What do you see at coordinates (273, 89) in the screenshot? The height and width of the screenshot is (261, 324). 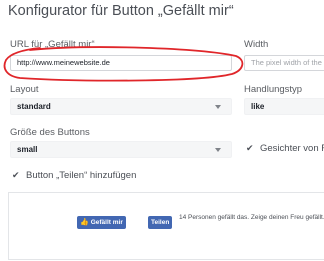 I see `action-type-label: Handlungstyp` at bounding box center [273, 89].